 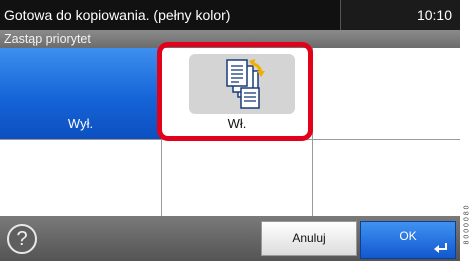 What do you see at coordinates (434, 15) in the screenshot?
I see `status-time: 10:10` at bounding box center [434, 15].